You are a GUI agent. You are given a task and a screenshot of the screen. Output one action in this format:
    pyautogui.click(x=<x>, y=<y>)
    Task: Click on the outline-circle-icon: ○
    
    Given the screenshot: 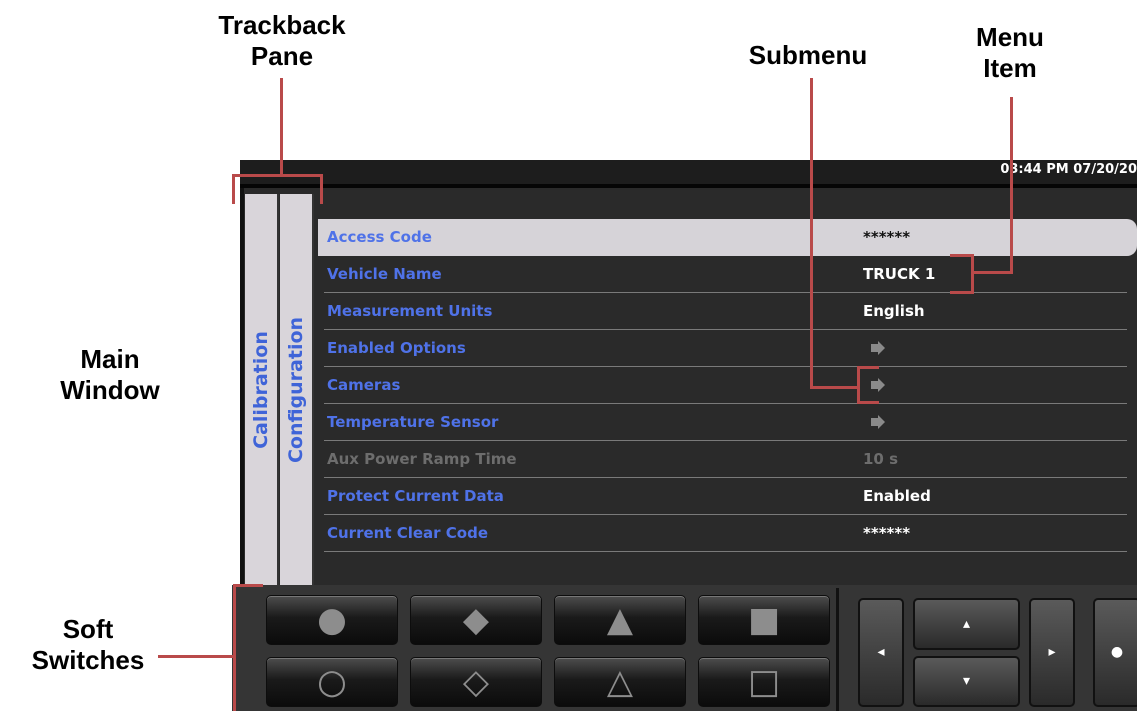 What is the action you would take?
    pyautogui.click(x=332, y=682)
    